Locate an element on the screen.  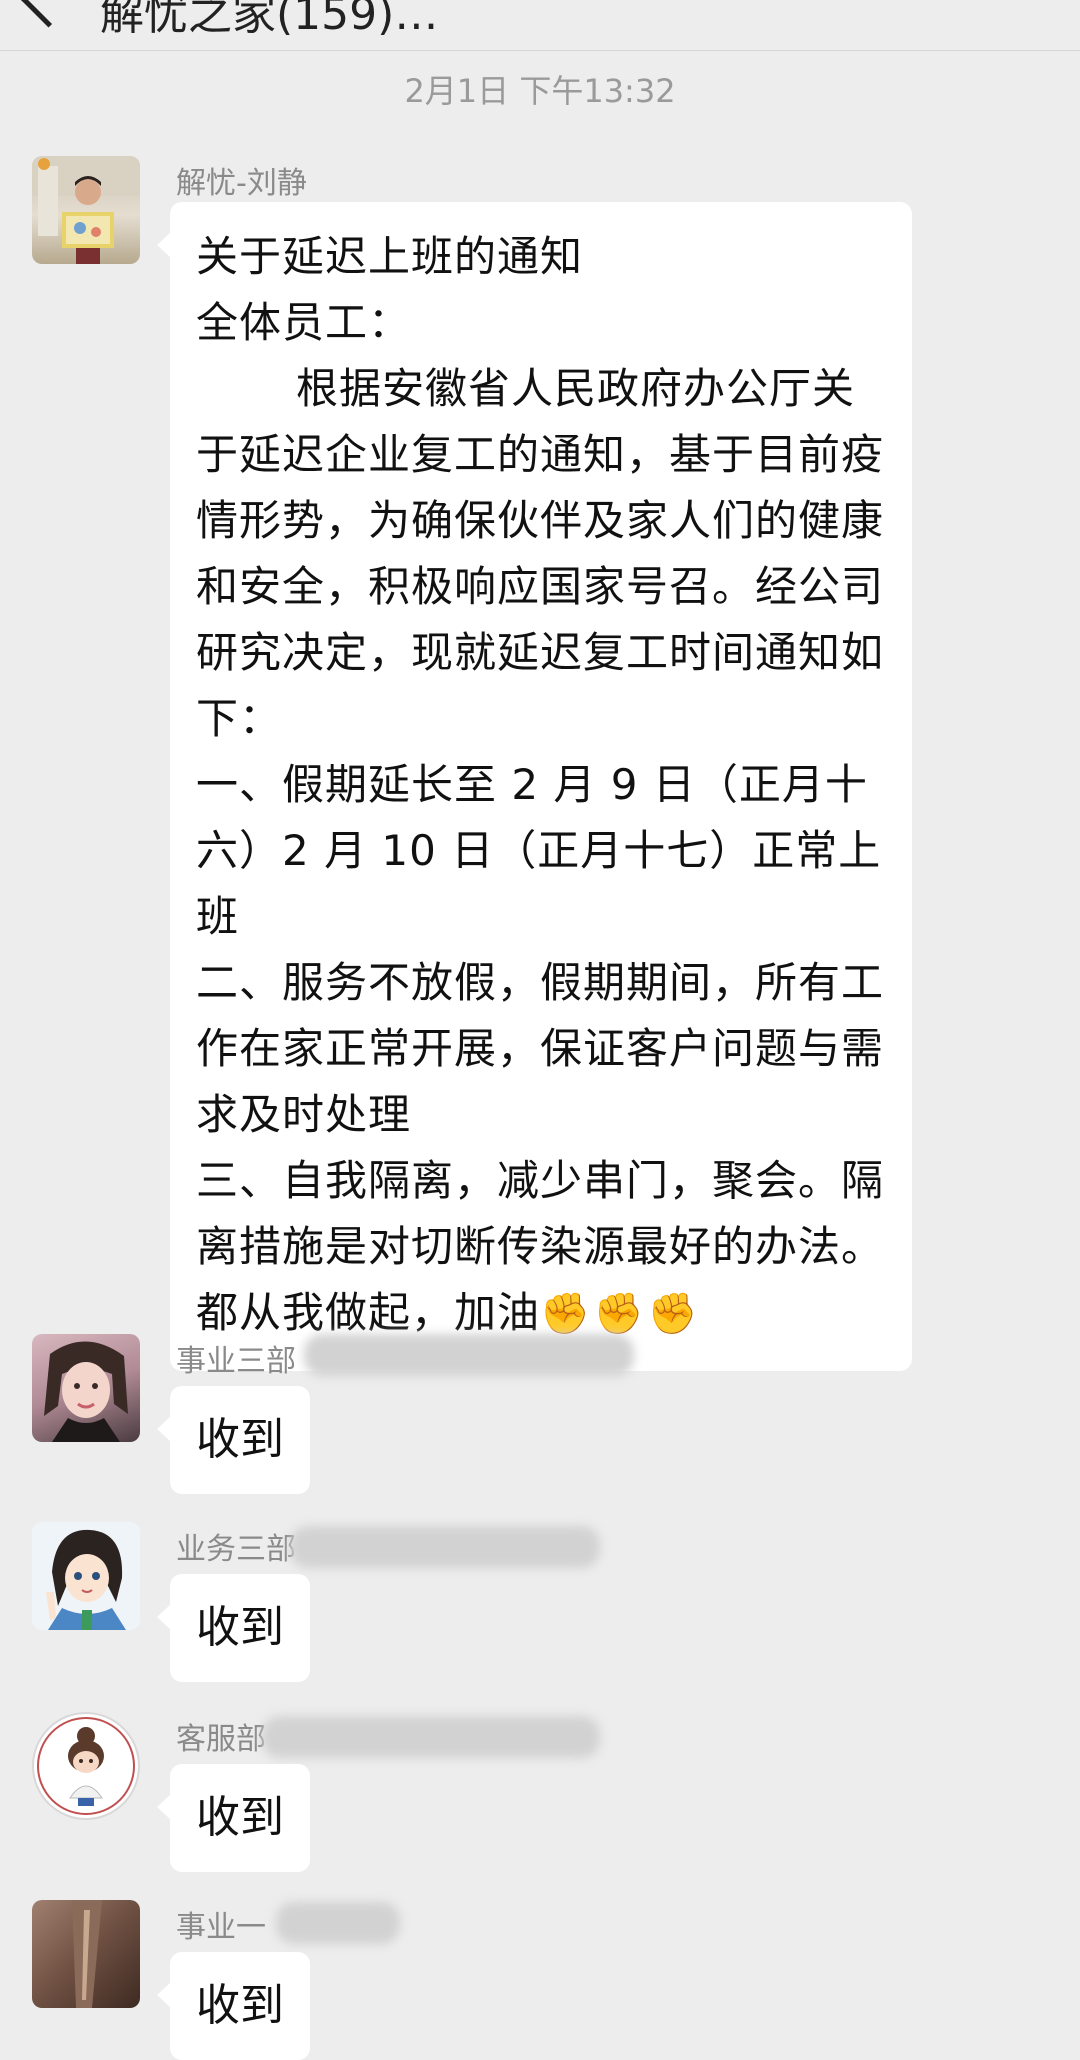
avatar-photo is located at coordinates (87, 1954).